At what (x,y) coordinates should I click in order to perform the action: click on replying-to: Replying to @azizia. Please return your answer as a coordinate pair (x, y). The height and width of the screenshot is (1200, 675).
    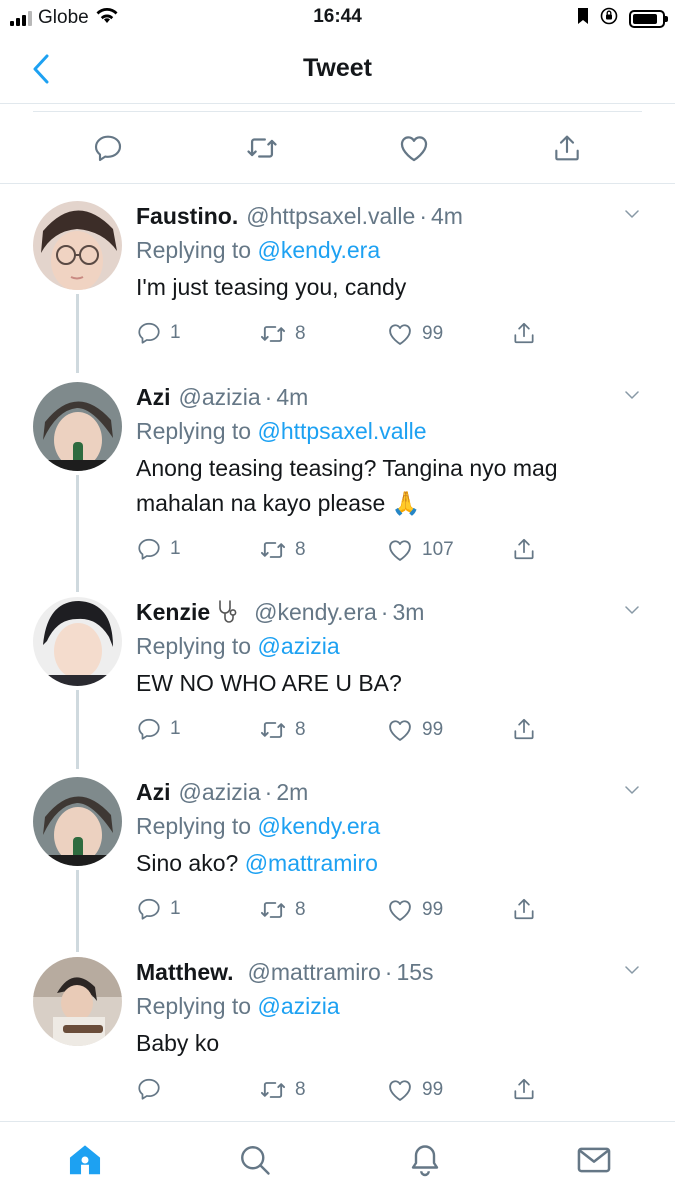
    Looking at the image, I should click on (388, 1006).